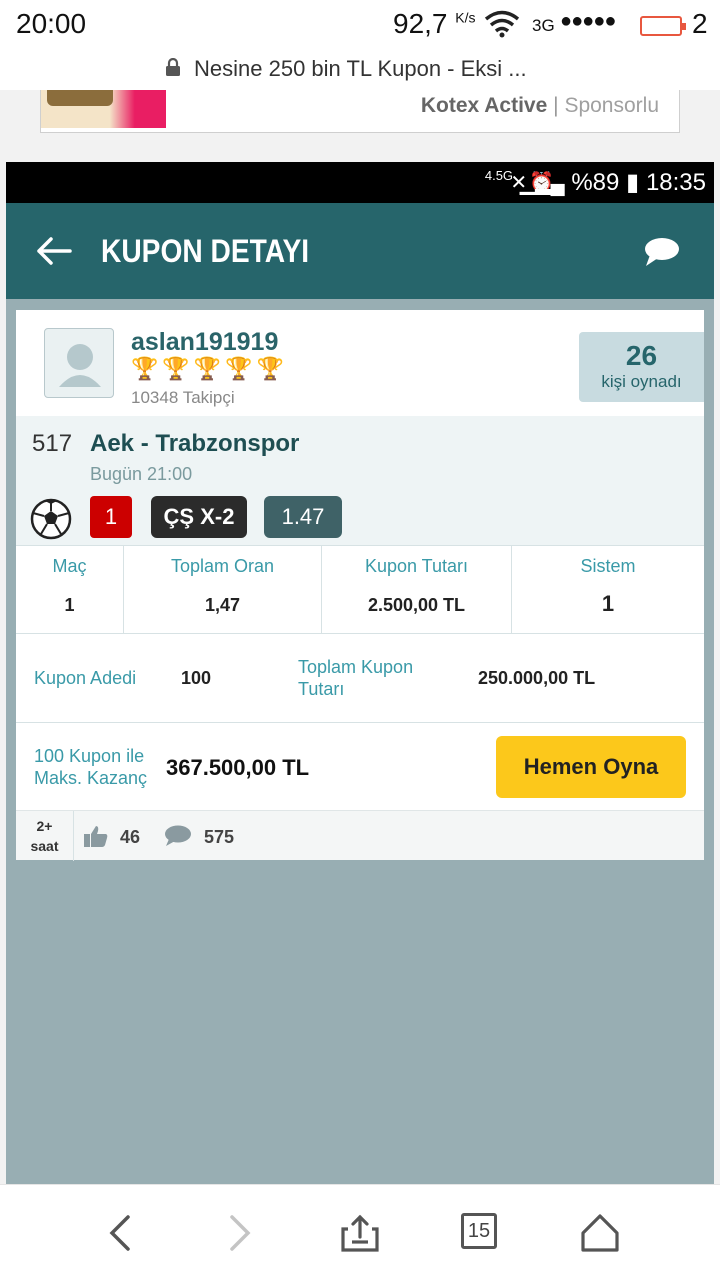  Describe the element at coordinates (96, 836) in the screenshot. I see `thumbs-up-icon` at that location.